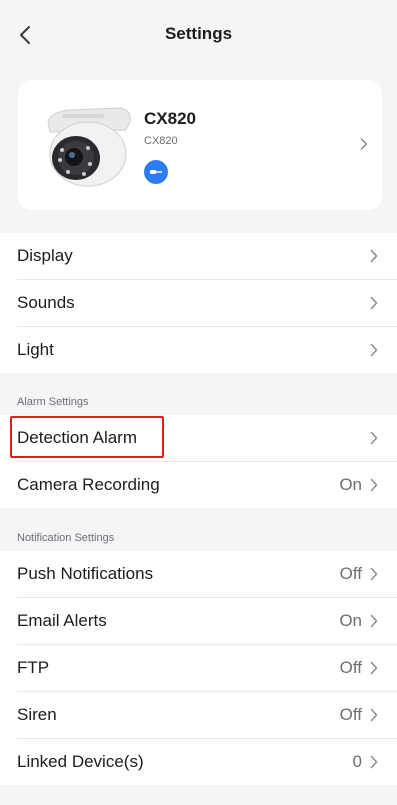 Image resolution: width=397 pixels, height=805 pixels. What do you see at coordinates (35, 349) in the screenshot?
I see `row-label: Light` at bounding box center [35, 349].